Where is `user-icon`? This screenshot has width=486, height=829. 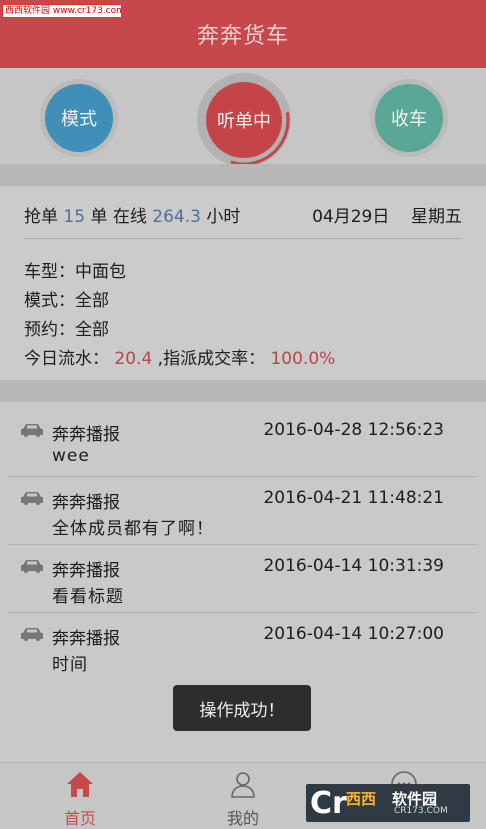
user-icon is located at coordinates (243, 785).